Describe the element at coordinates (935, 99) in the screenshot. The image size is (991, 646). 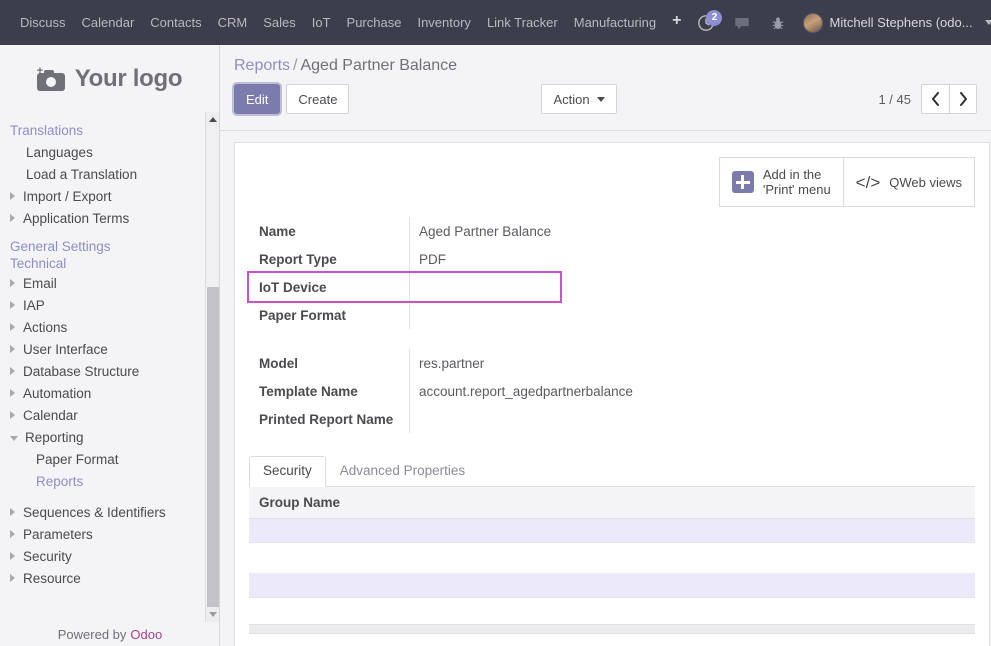
I see `pager-previous-button` at that location.